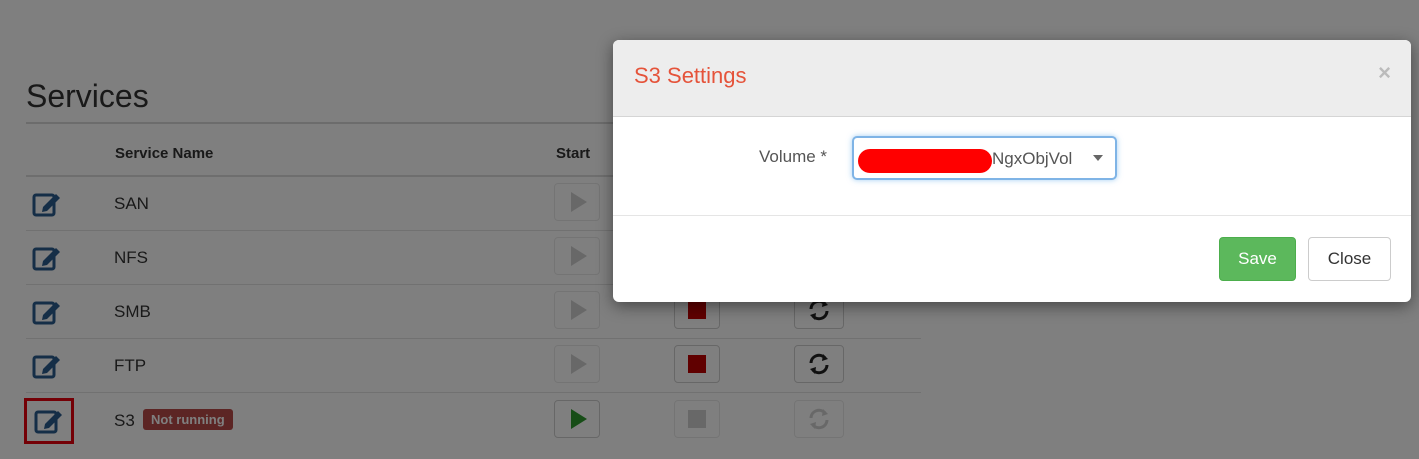 This screenshot has height=459, width=1419. Describe the element at coordinates (1012, 78) in the screenshot. I see `modal-header: S3 Settings ×` at that location.